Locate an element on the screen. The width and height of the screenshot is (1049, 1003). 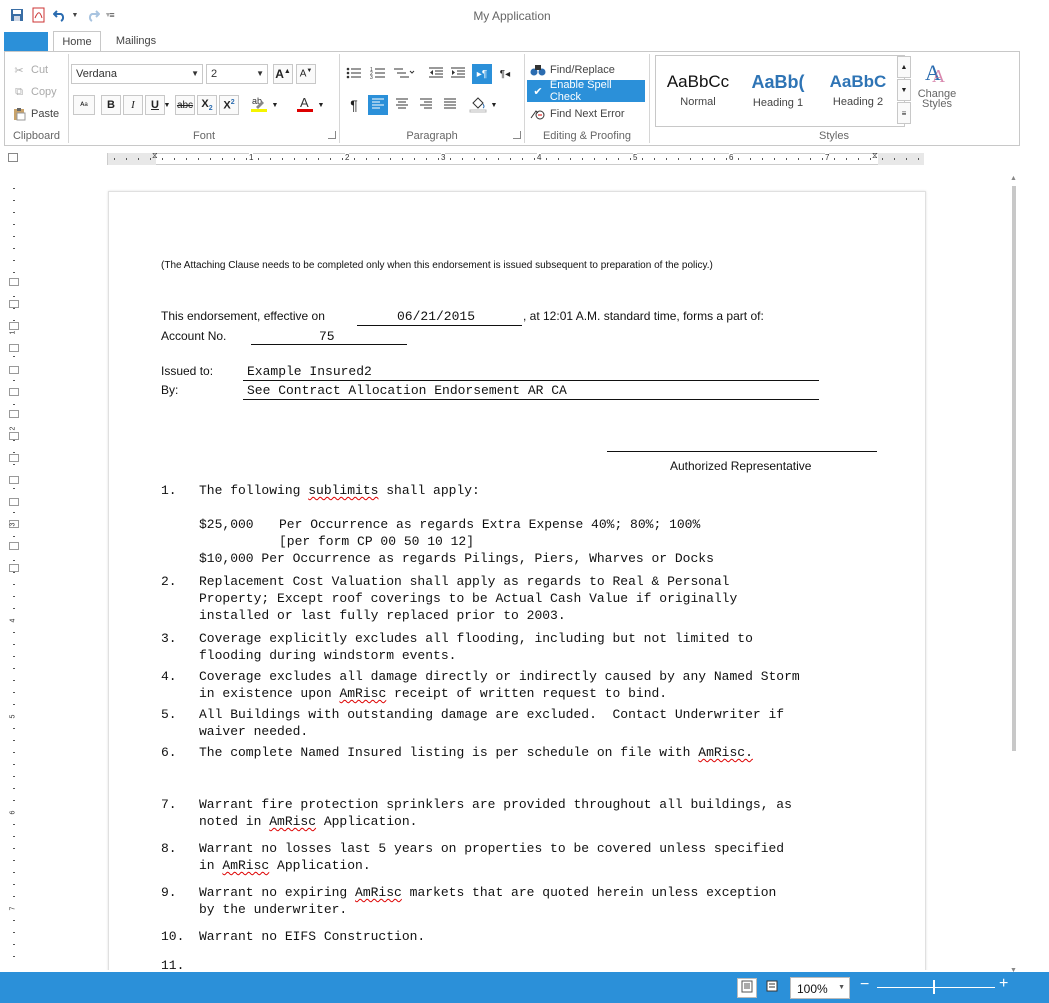
bold-icon: B is located at coordinates (111, 105).